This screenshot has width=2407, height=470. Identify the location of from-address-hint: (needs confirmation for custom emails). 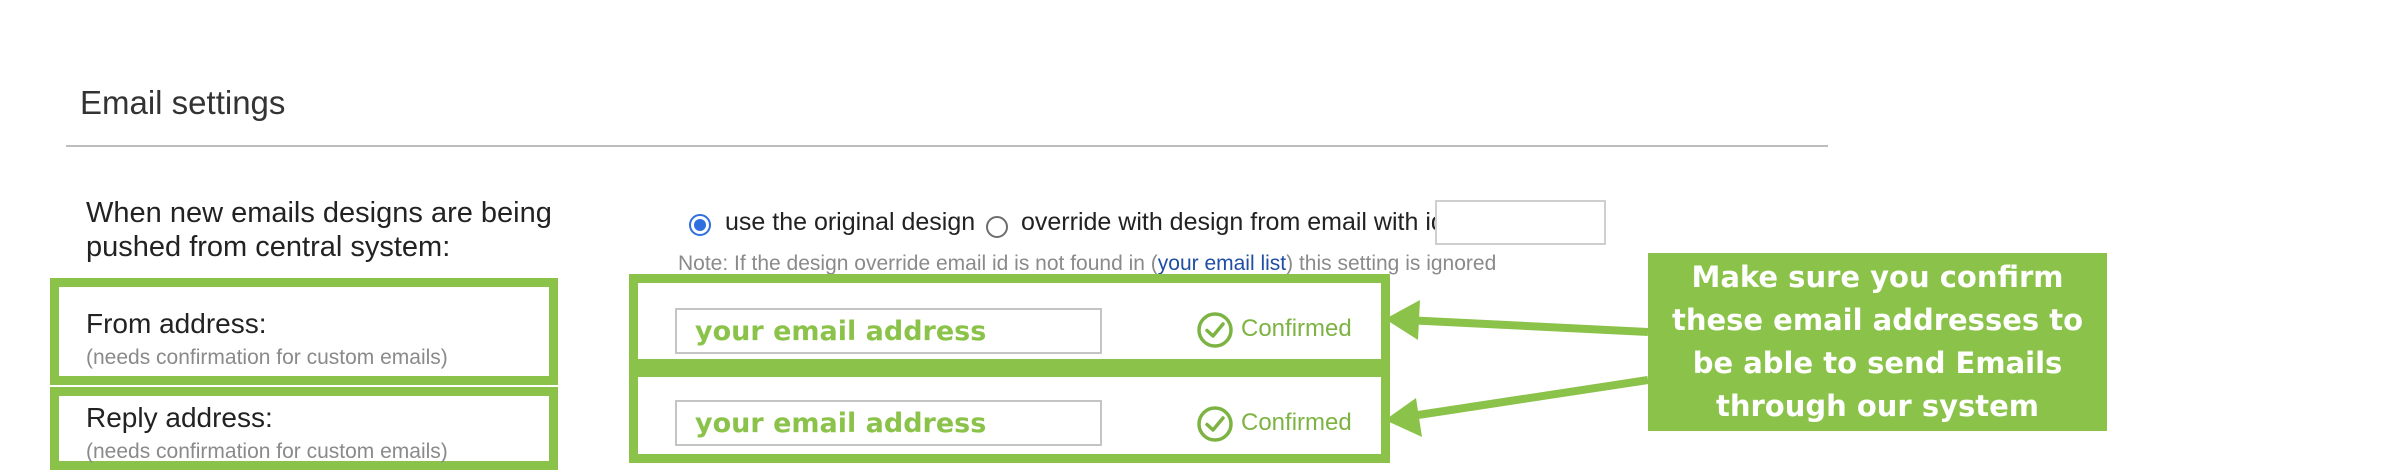
(267, 357).